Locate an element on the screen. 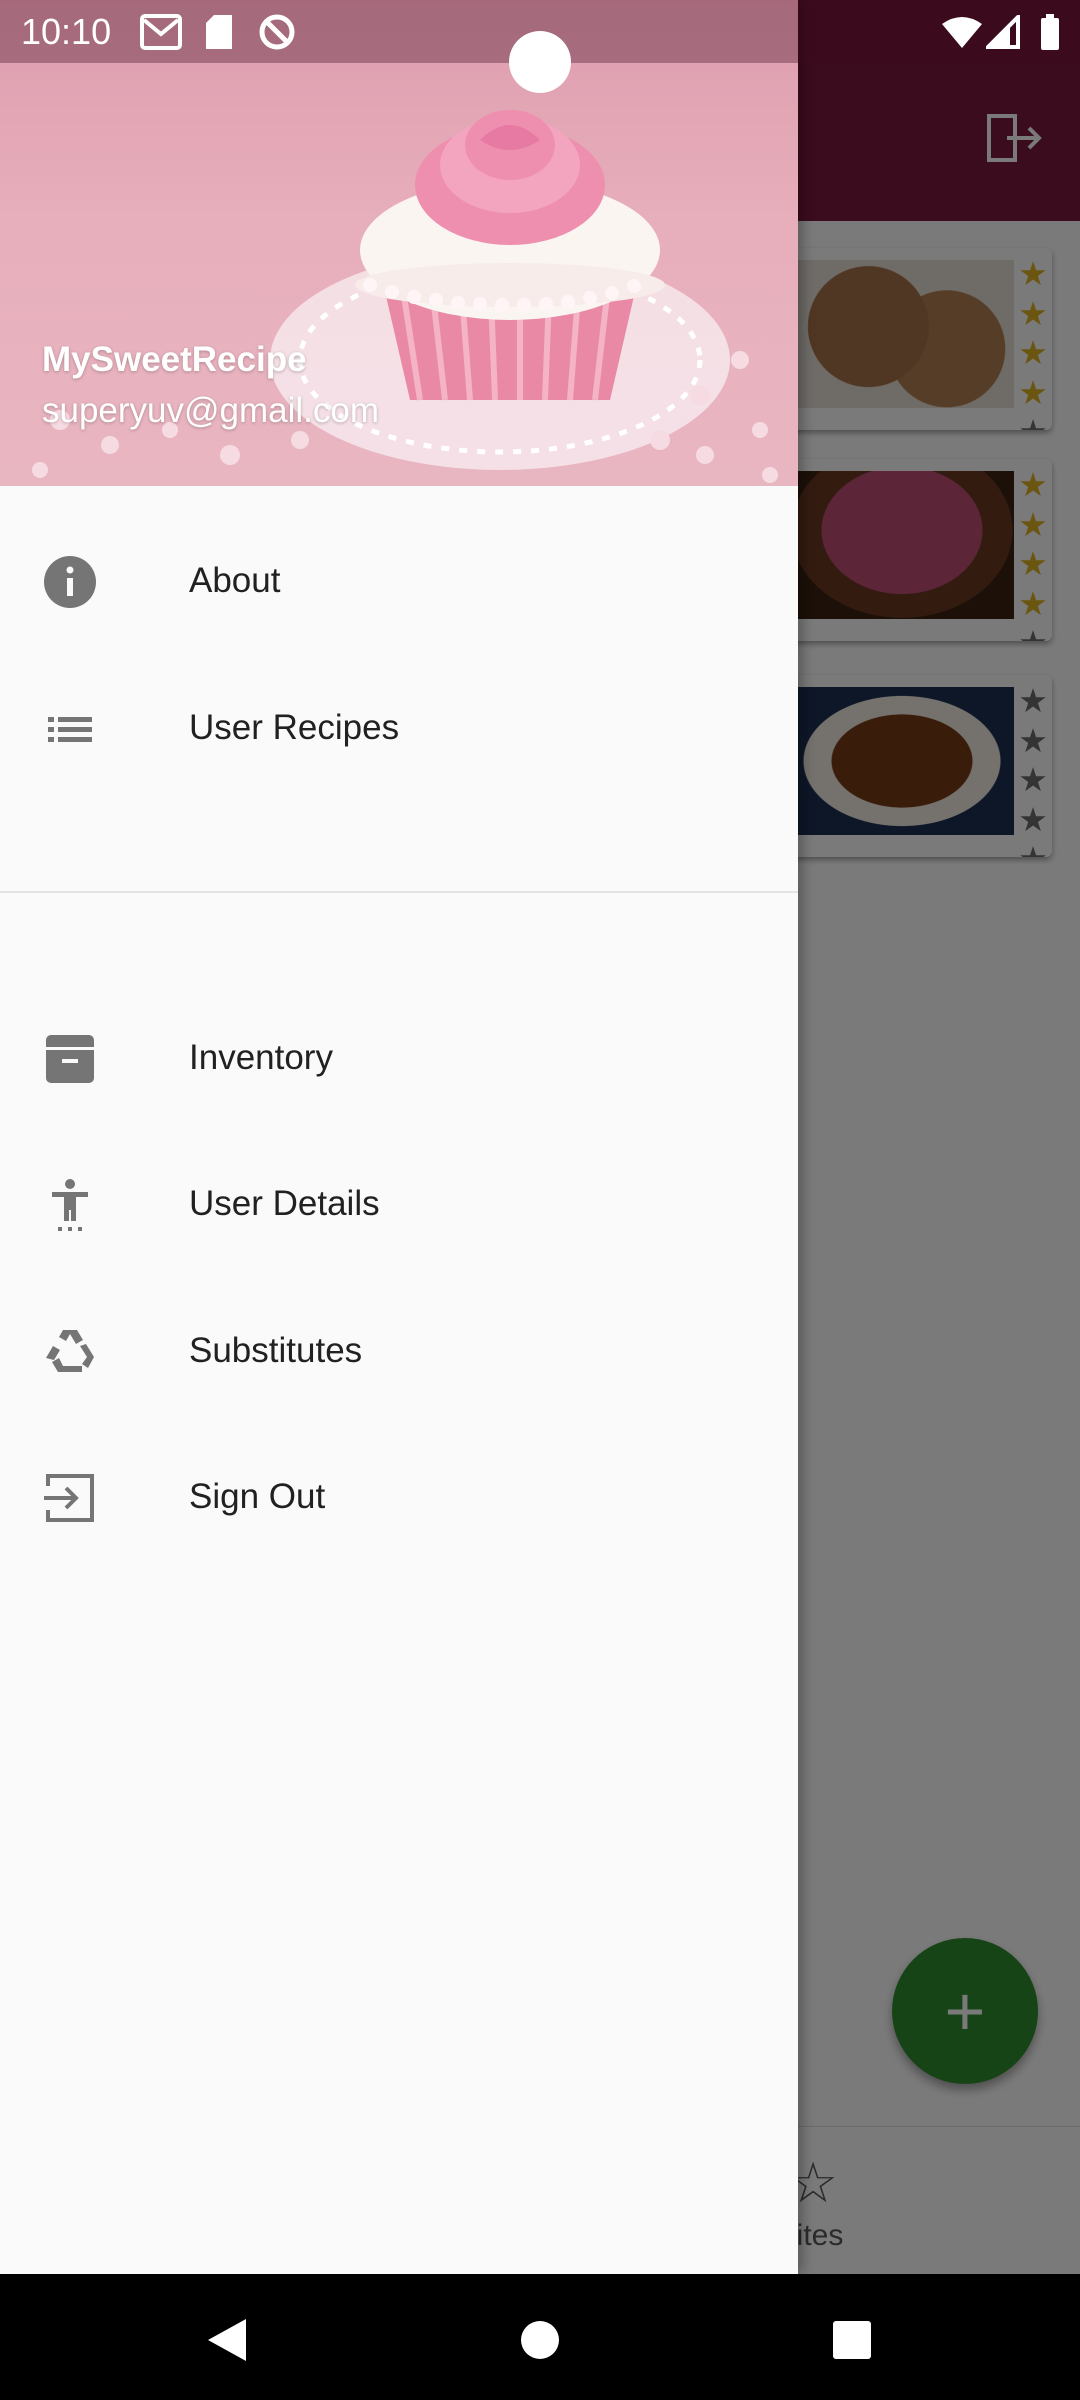 The height and width of the screenshot is (2400, 1080). back-button is located at coordinates (226, 2340).